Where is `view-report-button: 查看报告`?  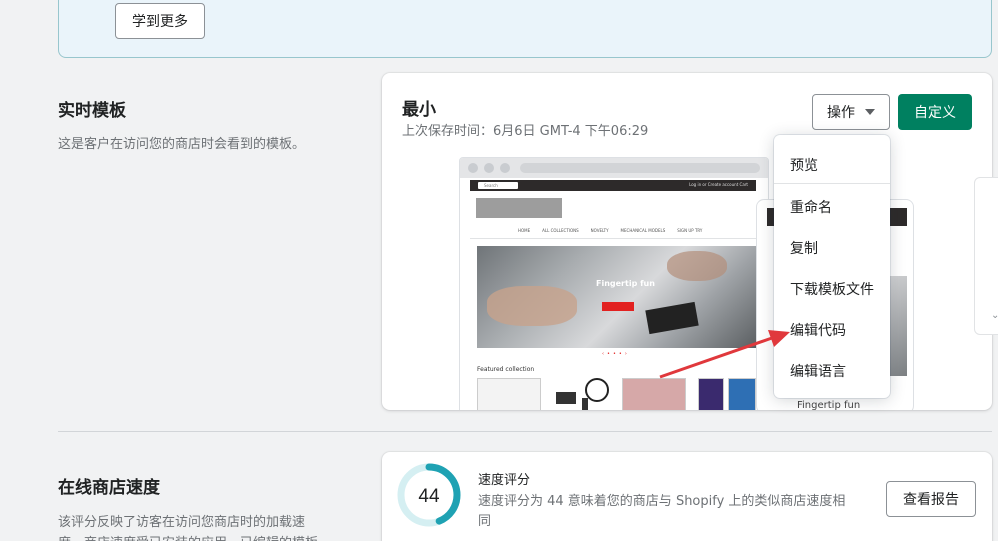 view-report-button: 查看报告 is located at coordinates (931, 499).